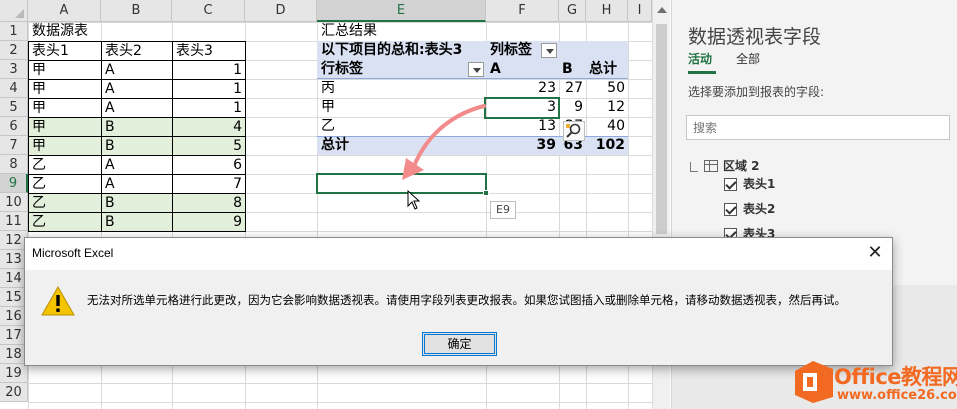 The image size is (957, 409). I want to click on source-cell: 6, so click(209, 165).